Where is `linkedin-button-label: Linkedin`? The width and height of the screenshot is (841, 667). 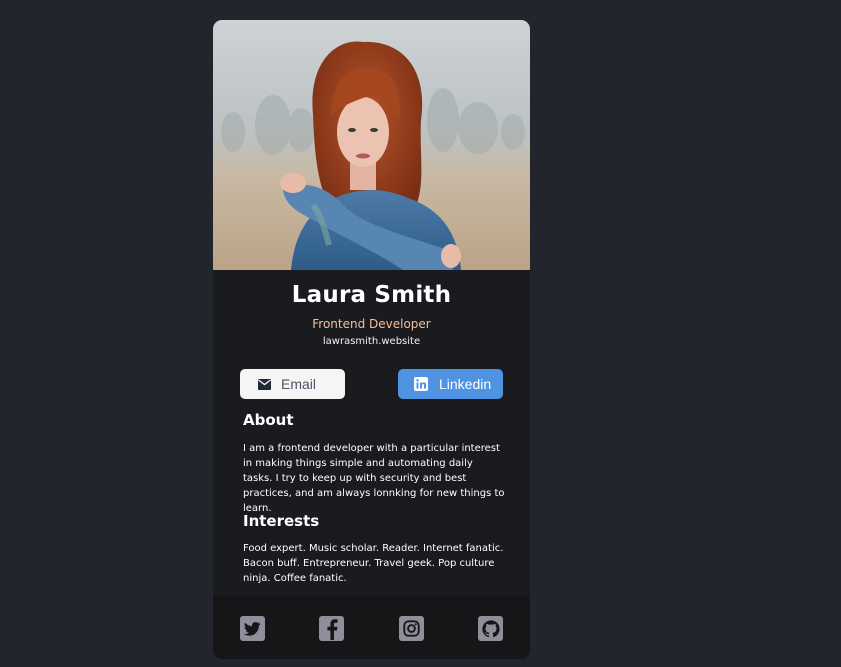
linkedin-button-label: Linkedin is located at coordinates (465, 384).